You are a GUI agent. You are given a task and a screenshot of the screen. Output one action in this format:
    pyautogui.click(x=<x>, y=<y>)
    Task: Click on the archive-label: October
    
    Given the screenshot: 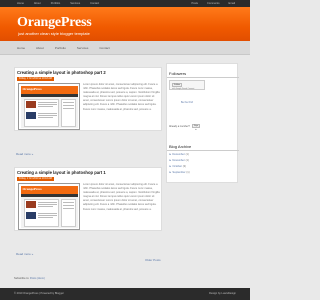 What is the action you would take?
    pyautogui.click(x=177, y=166)
    